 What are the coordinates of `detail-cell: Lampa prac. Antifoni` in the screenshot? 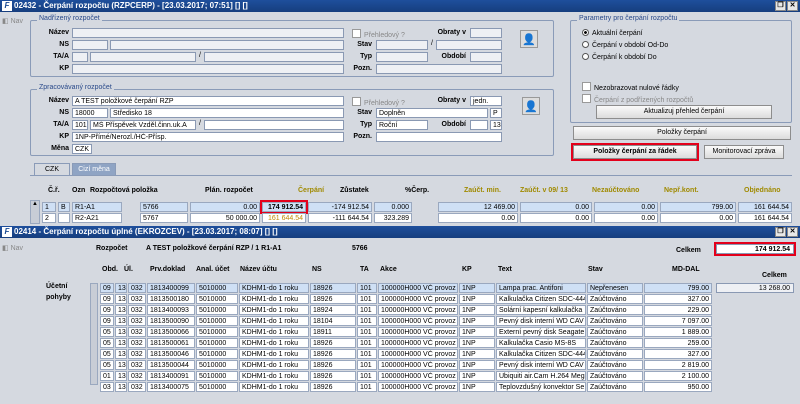 It's located at (541, 288).